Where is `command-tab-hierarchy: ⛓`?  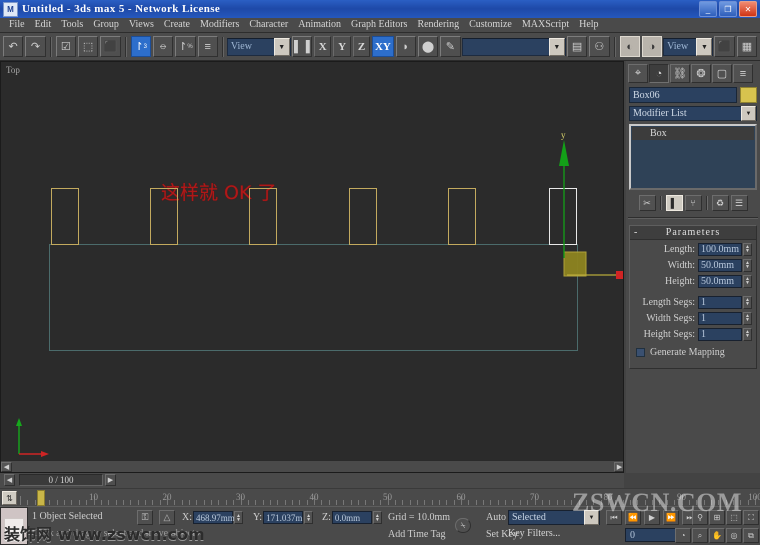
command-tab-hierarchy: ⛓ is located at coordinates (680, 73).